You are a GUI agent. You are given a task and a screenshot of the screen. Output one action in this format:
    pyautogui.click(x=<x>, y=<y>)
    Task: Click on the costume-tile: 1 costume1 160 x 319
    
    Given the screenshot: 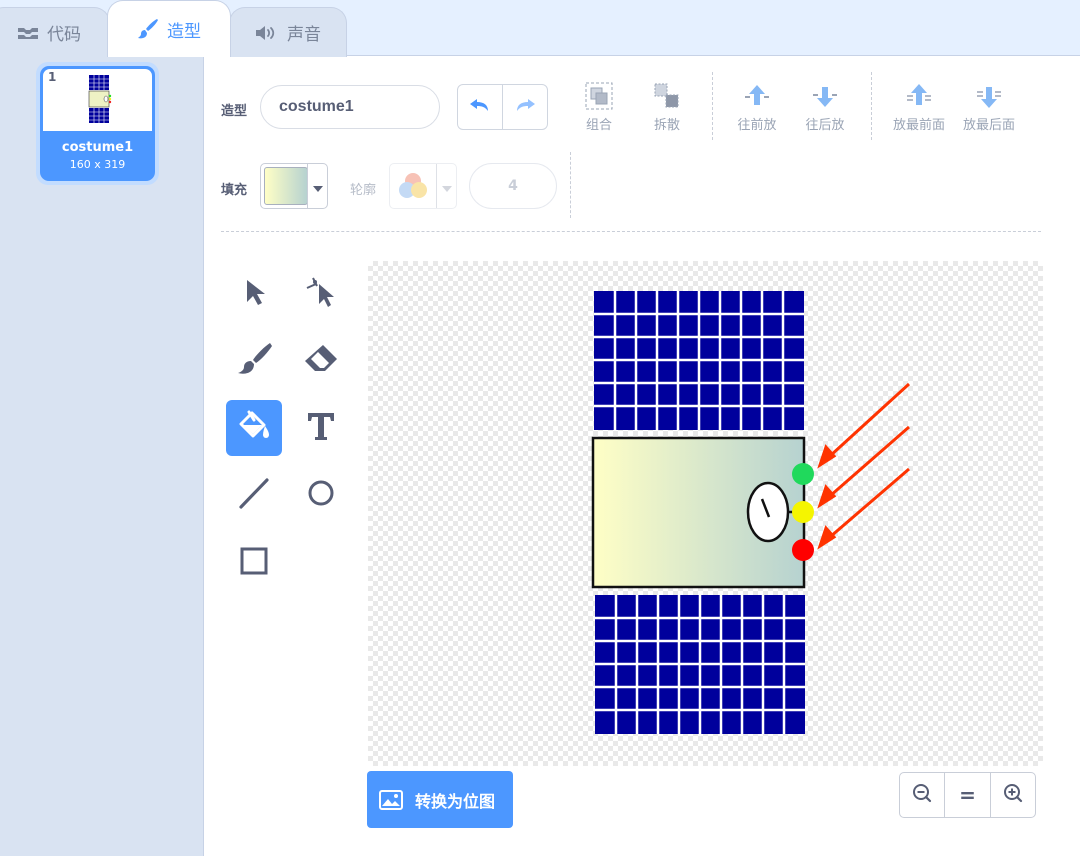 What is the action you would take?
    pyautogui.click(x=97, y=123)
    